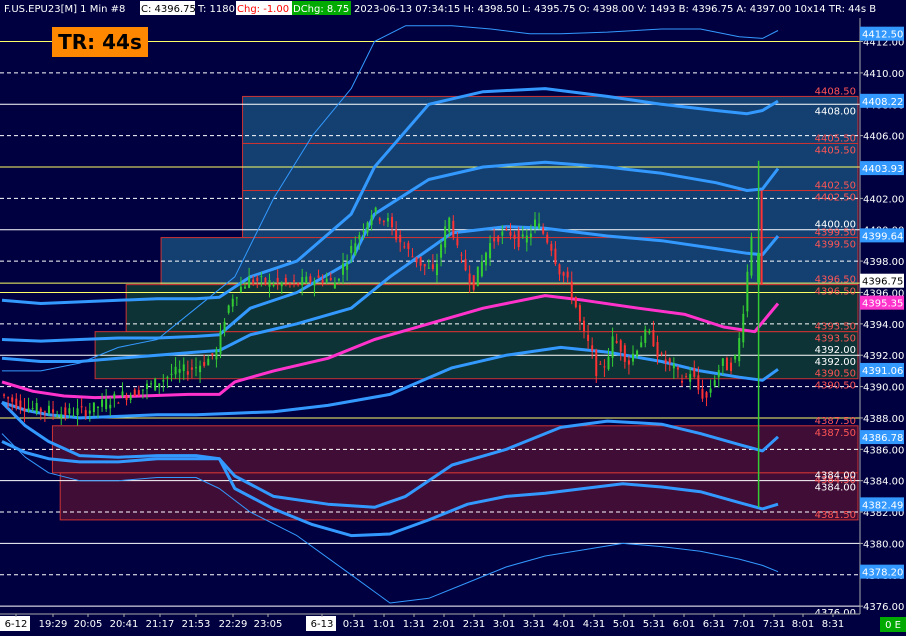 The height and width of the screenshot is (636, 906). Describe the element at coordinates (88, 624) in the screenshot. I see `time-tick-label: 20:05` at that location.